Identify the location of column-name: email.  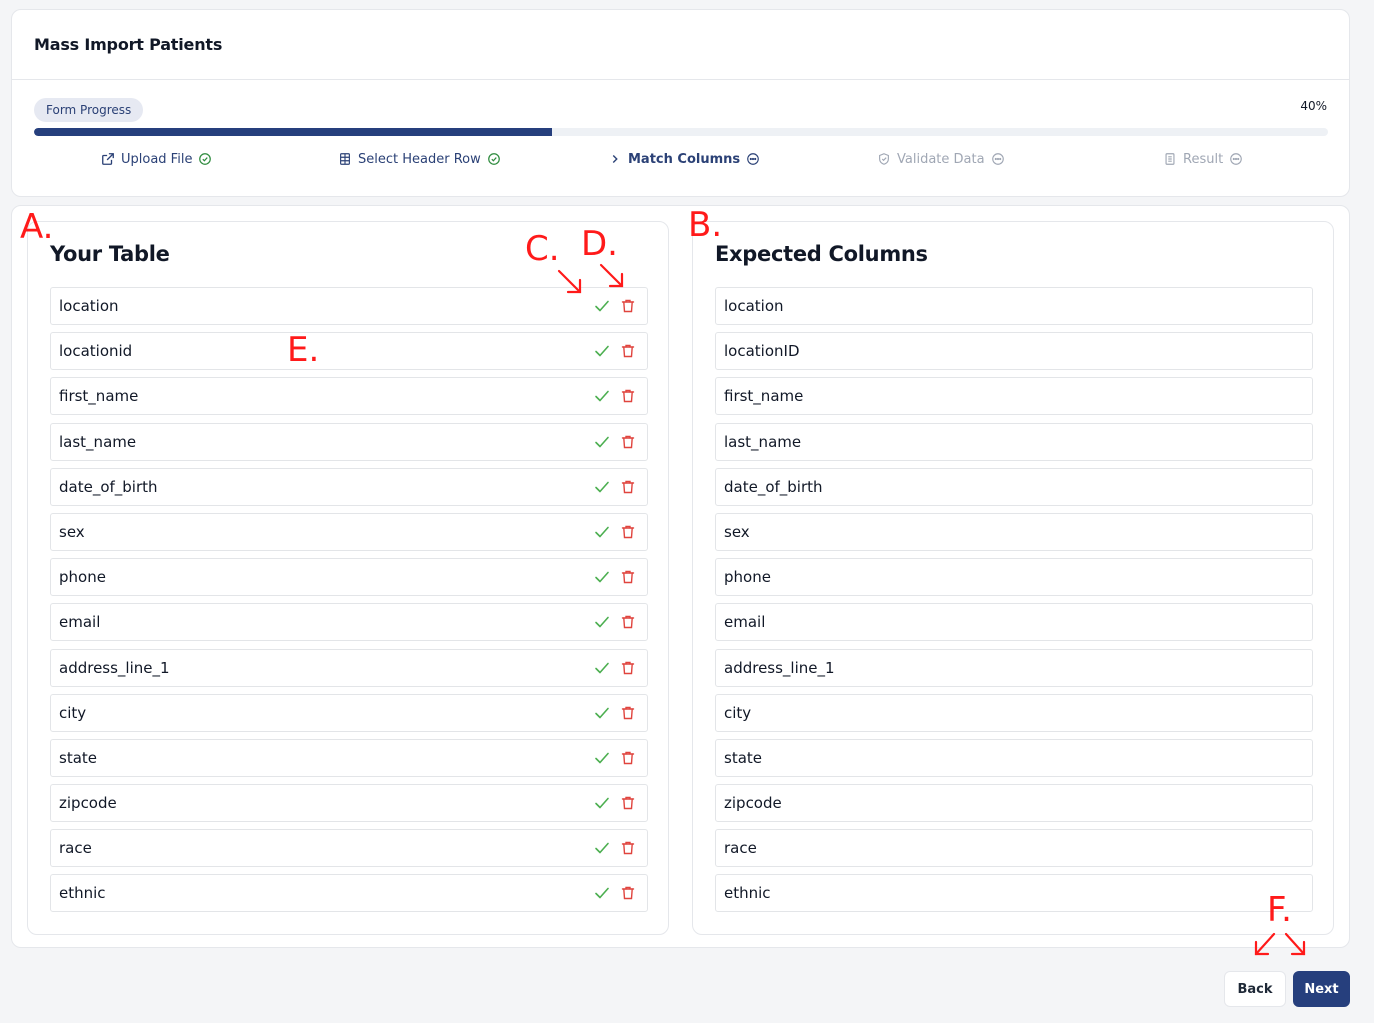
(79, 622).